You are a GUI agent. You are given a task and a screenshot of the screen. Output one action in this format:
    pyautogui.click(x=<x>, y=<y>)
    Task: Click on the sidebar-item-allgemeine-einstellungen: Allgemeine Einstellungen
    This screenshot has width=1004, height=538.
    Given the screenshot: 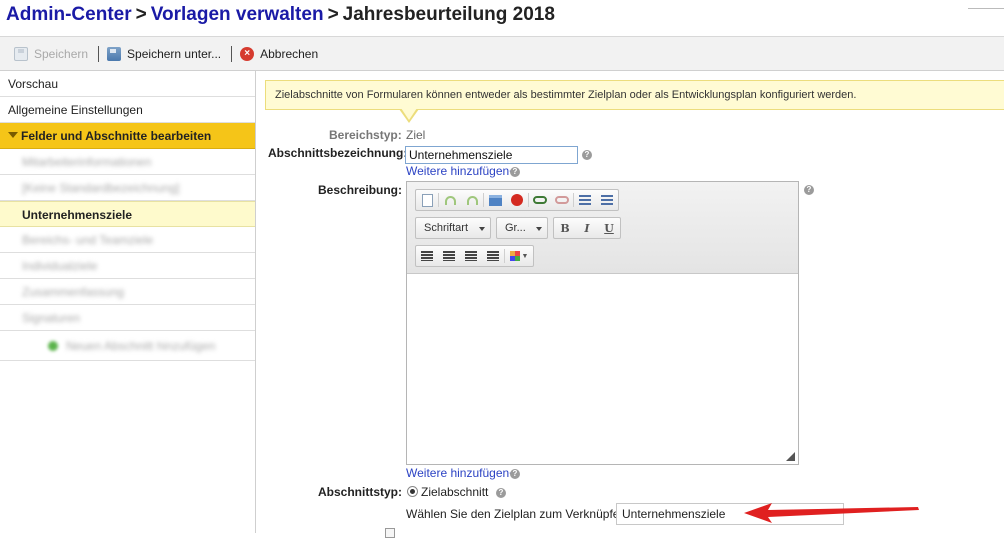 What is the action you would take?
    pyautogui.click(x=127, y=110)
    